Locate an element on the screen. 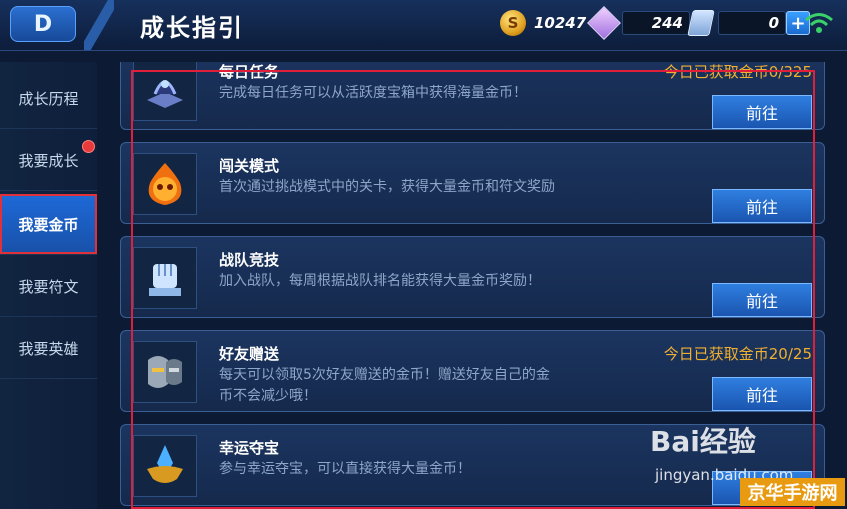 This screenshot has width=847, height=509. voucher-icon is located at coordinates (701, 23).